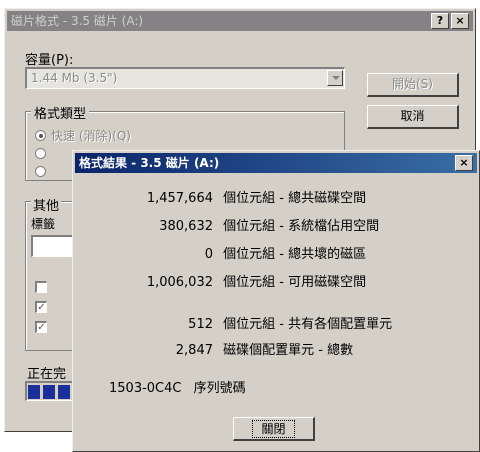 Image resolution: width=480 pixels, height=452 pixels. Describe the element at coordinates (60, 112) in the screenshot. I see `format-type-label: 格式類型` at that location.